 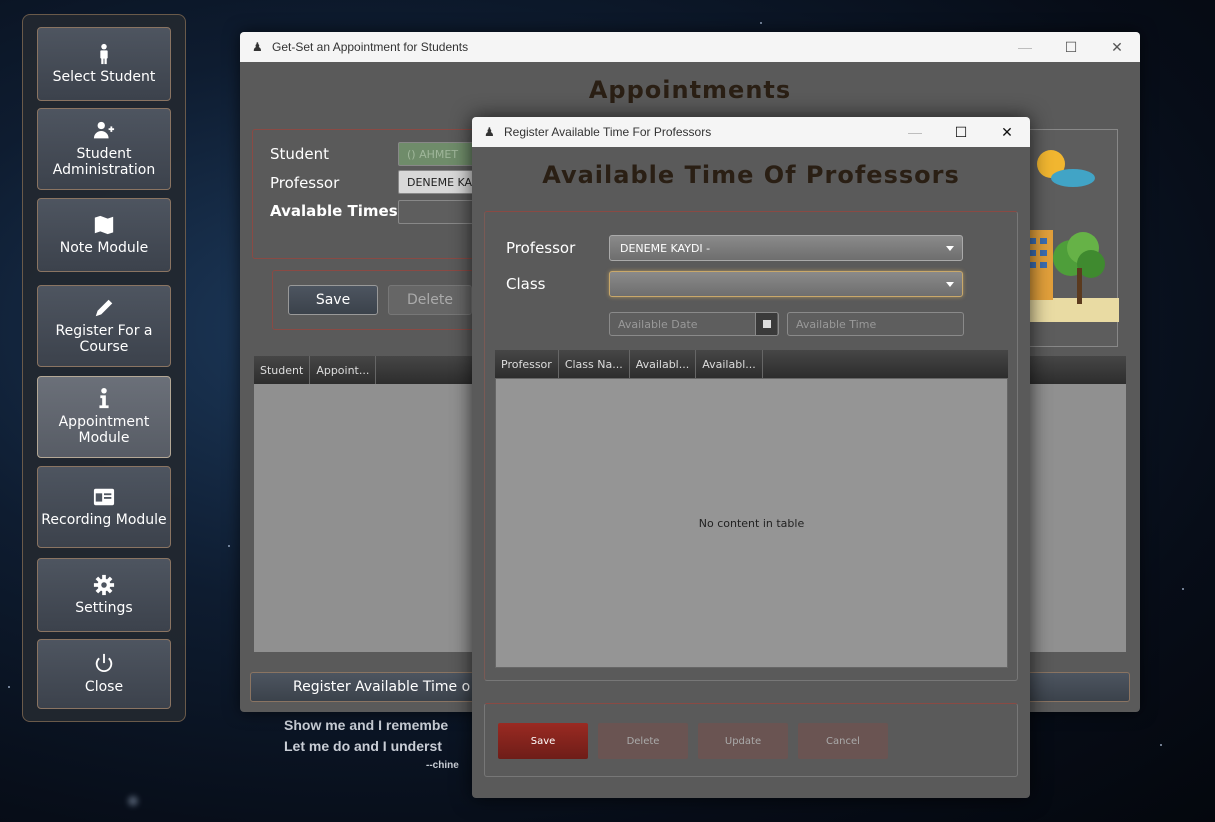 I want to click on sidebar-item-label: Appointment Module, so click(x=104, y=430).